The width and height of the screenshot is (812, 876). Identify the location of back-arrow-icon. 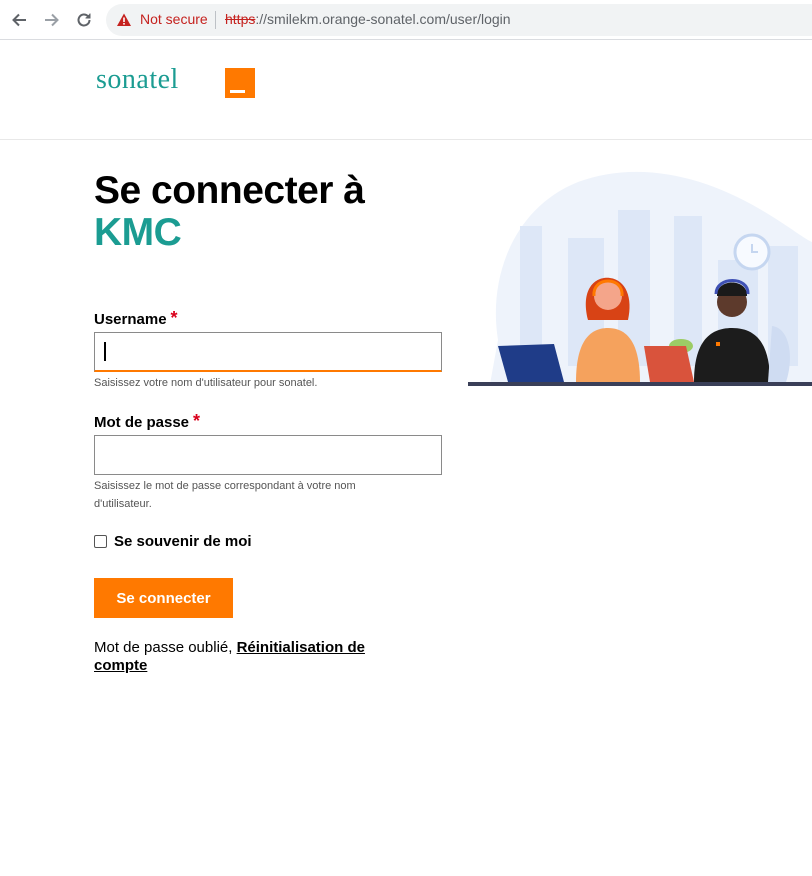
(19, 20).